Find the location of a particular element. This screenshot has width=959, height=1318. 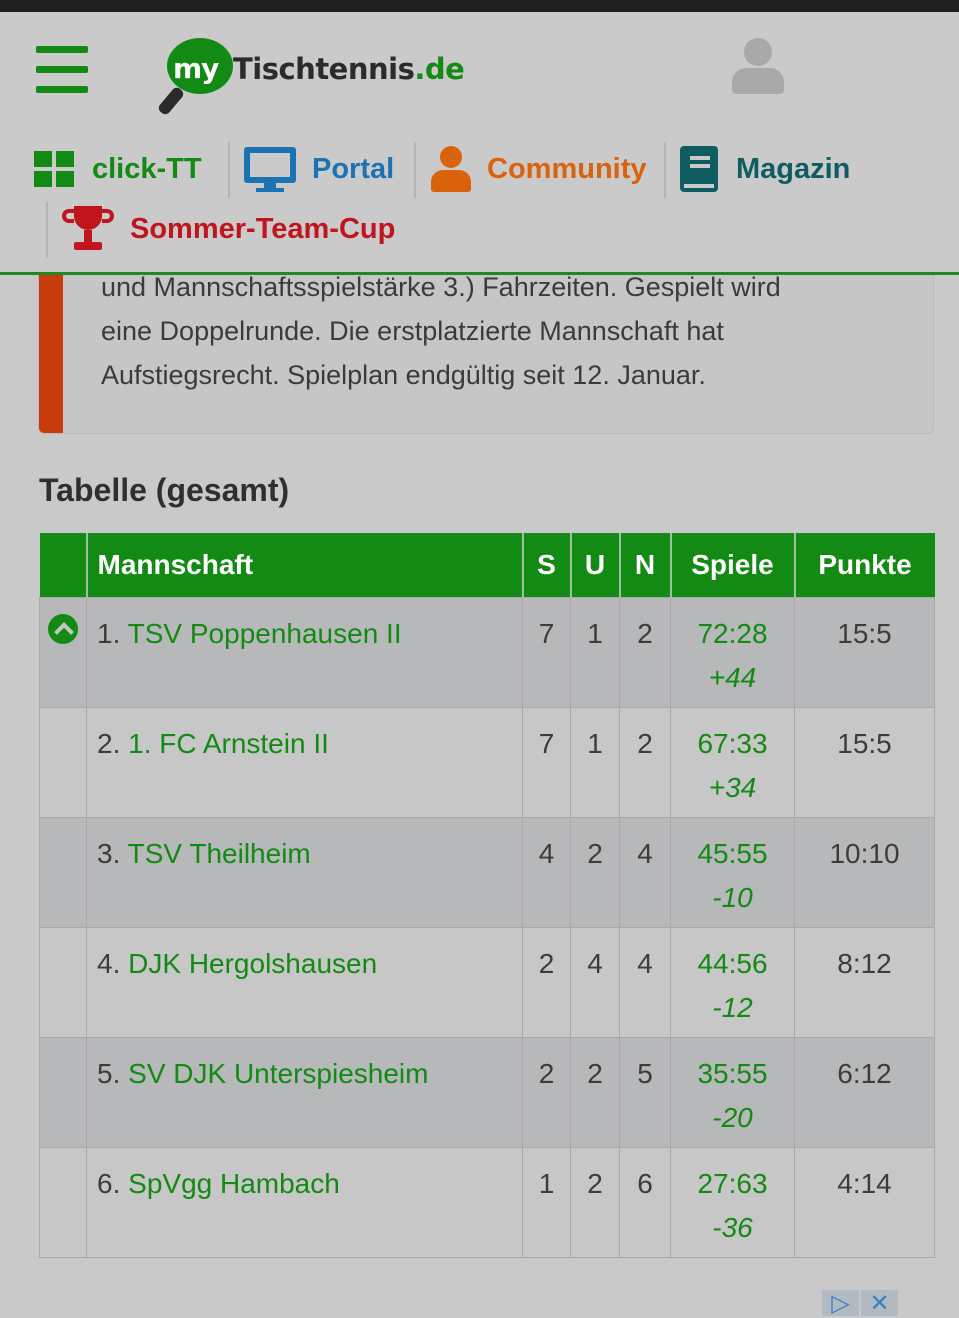

nav-magazin: Magazin is located at coordinates (765, 169).